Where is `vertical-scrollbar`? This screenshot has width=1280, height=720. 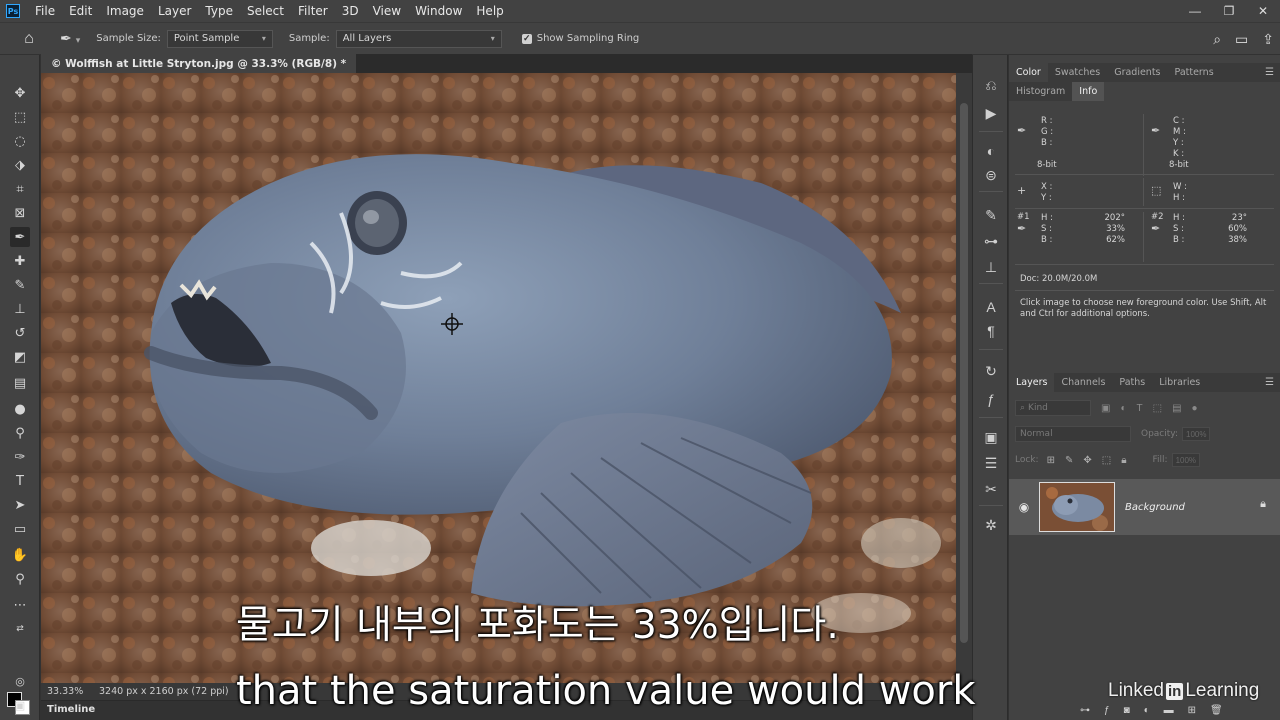 vertical-scrollbar is located at coordinates (964, 378).